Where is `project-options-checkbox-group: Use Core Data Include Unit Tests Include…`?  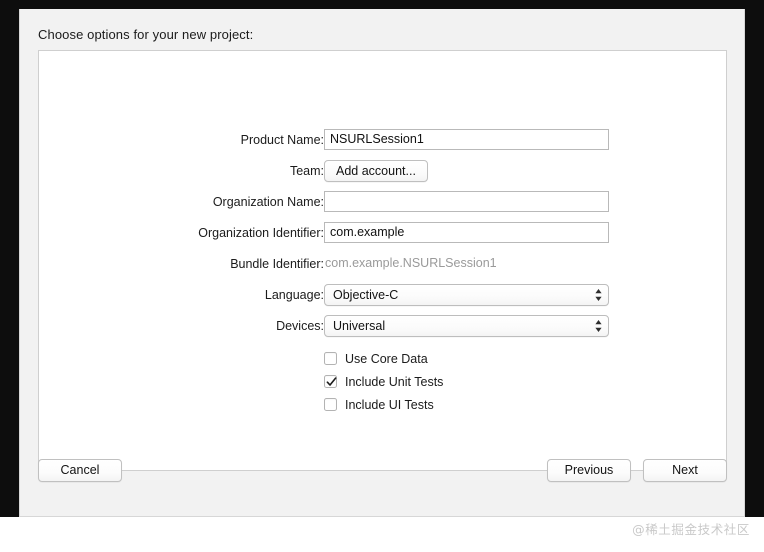
project-options-checkbox-group: Use Core Data Include Unit Tests Include… is located at coordinates (383, 383).